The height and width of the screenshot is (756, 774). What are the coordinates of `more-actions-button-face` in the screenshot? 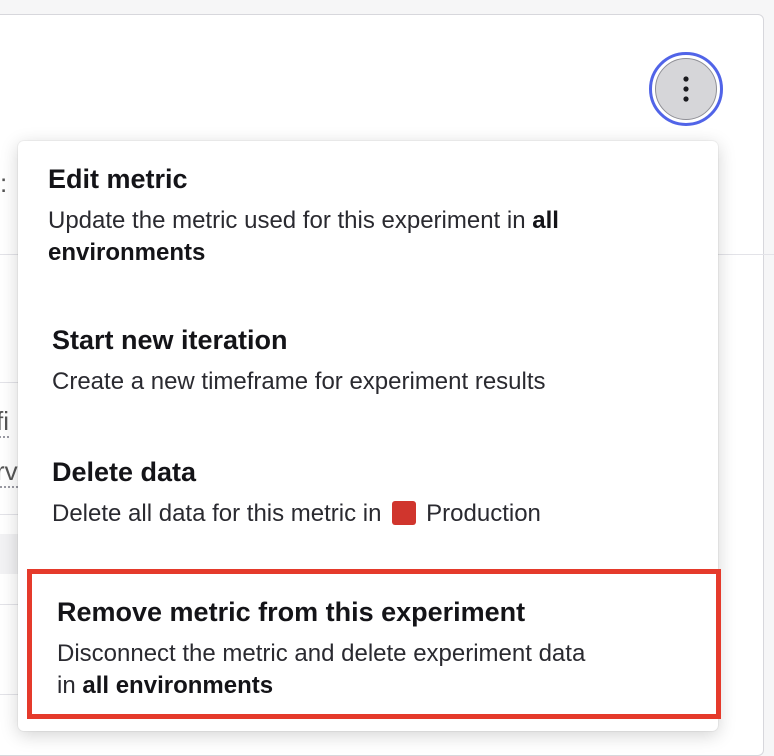 It's located at (686, 89).